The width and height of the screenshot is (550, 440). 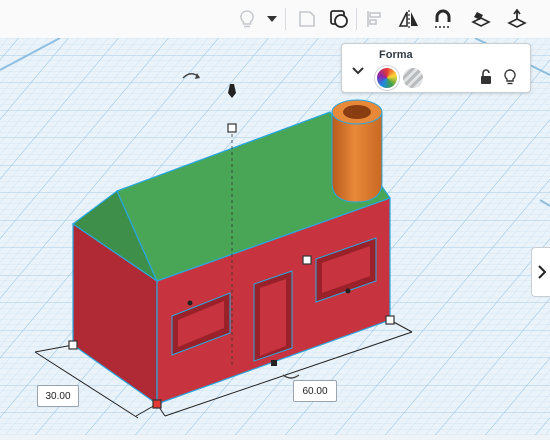 What do you see at coordinates (357, 157) in the screenshot?
I see `chimney` at bounding box center [357, 157].